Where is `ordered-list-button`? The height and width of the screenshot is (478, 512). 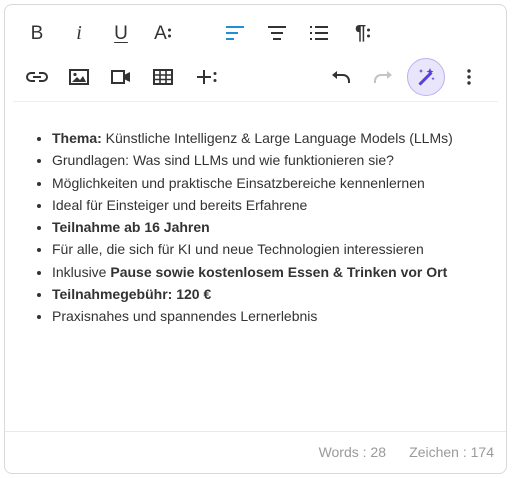
ordered-list-button is located at coordinates (319, 33).